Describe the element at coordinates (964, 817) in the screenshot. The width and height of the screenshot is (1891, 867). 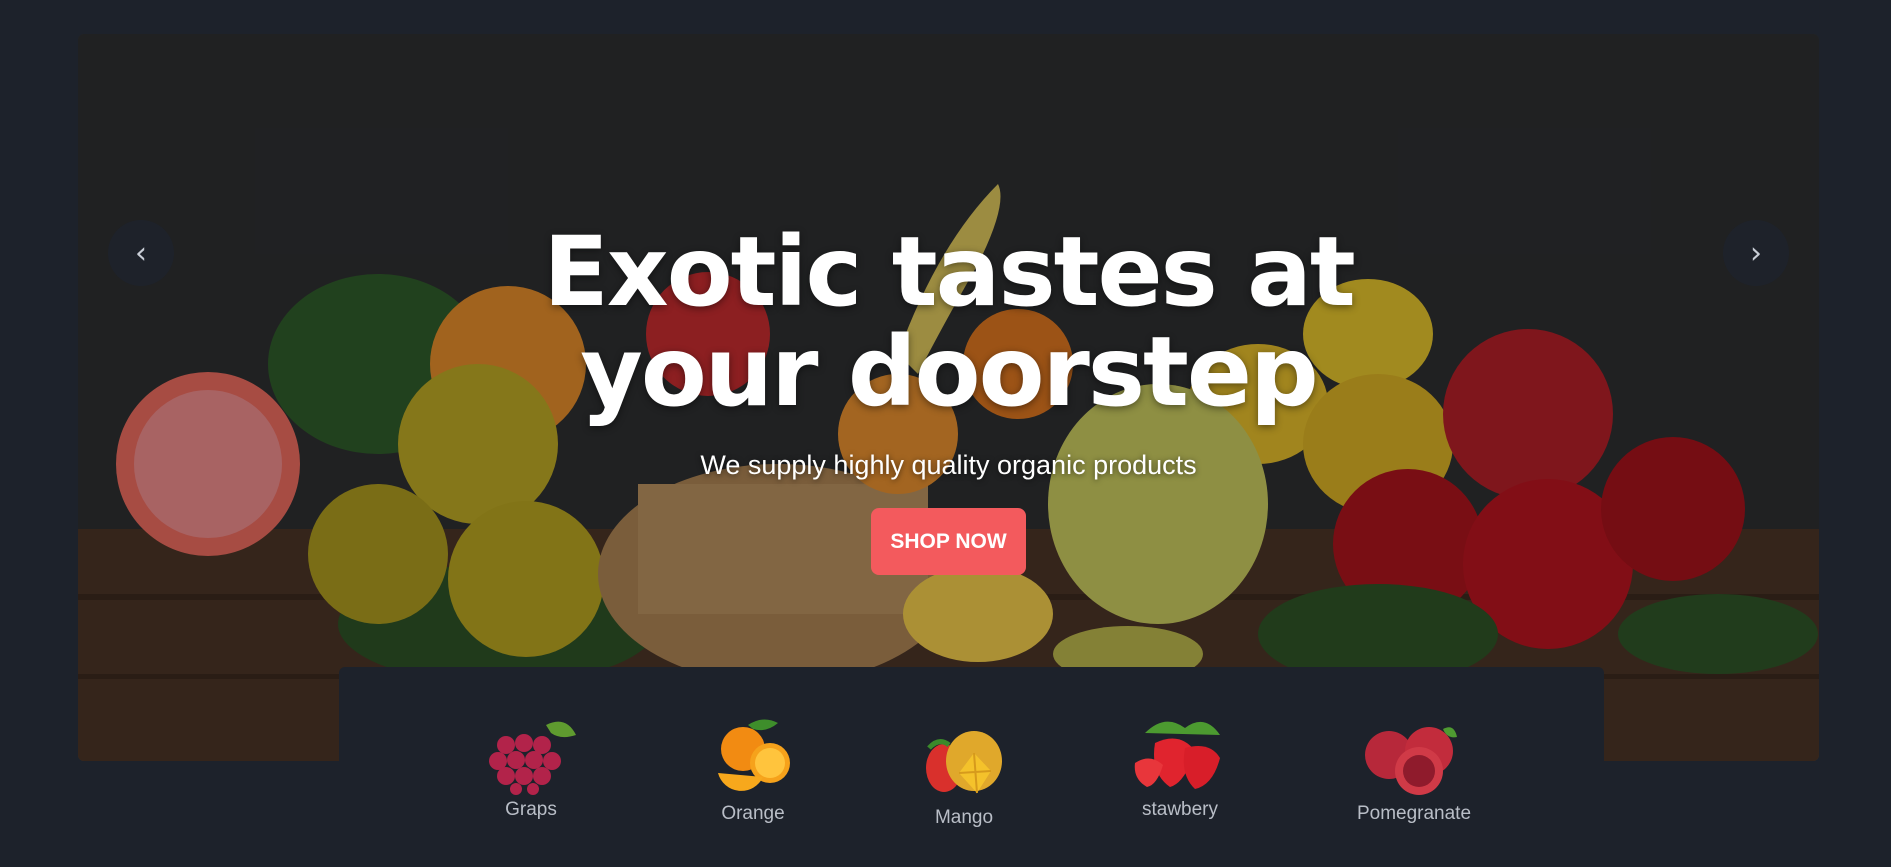
I see `category-label-mango: Mango` at that location.